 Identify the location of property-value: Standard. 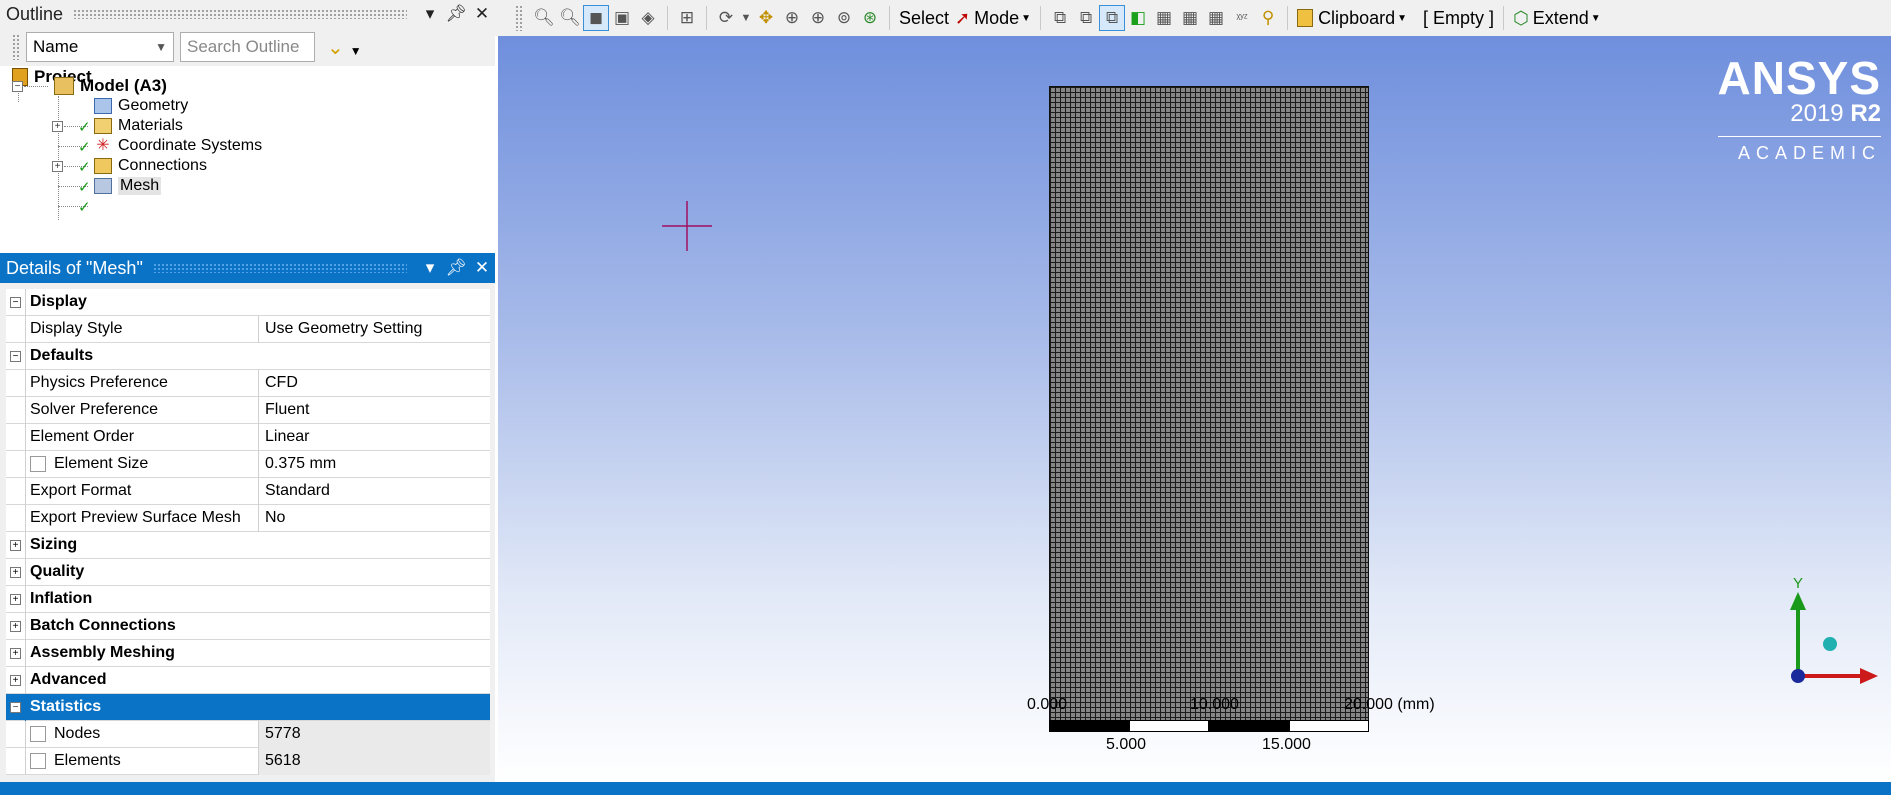
(374, 491).